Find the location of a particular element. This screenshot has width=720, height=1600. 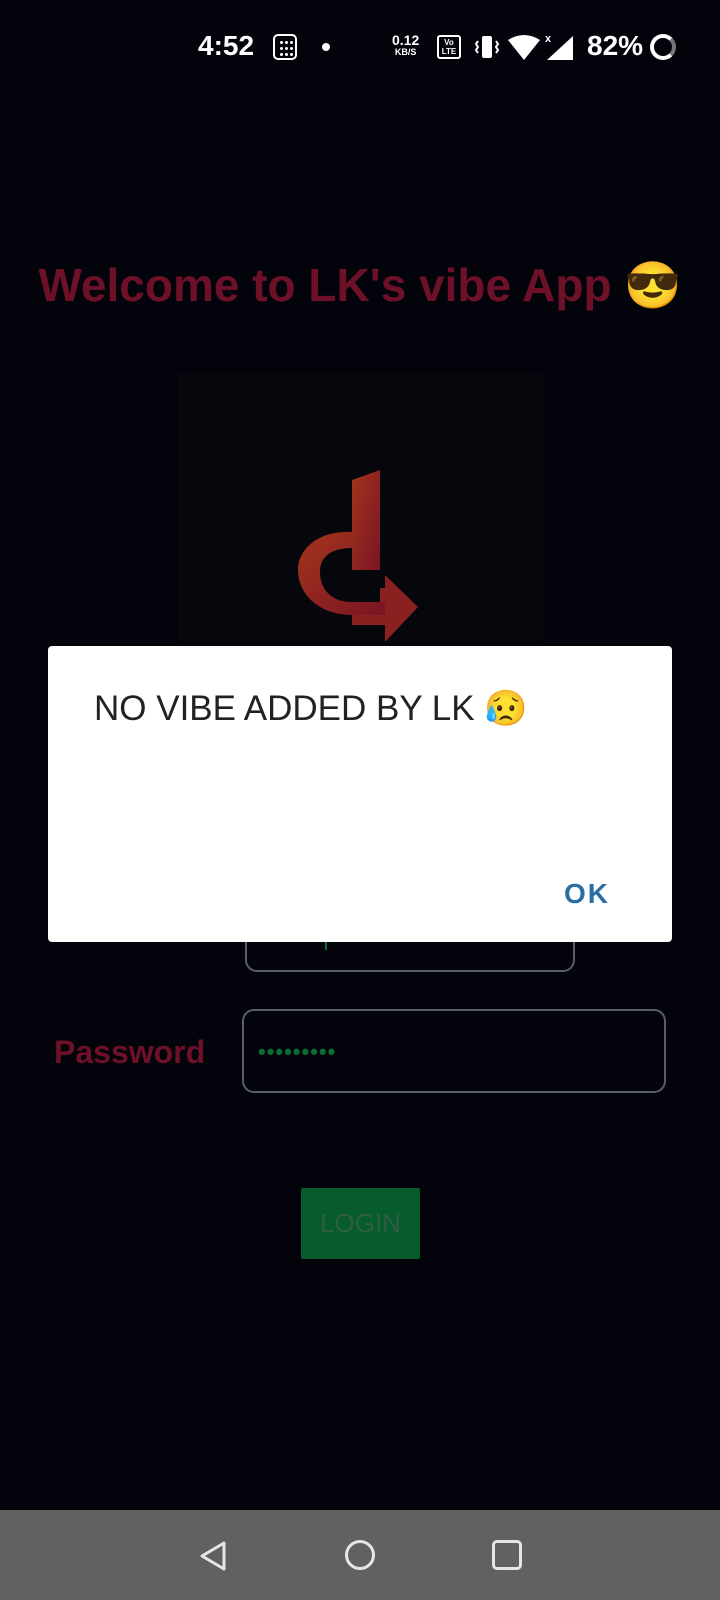

back-icon is located at coordinates (213, 1556).